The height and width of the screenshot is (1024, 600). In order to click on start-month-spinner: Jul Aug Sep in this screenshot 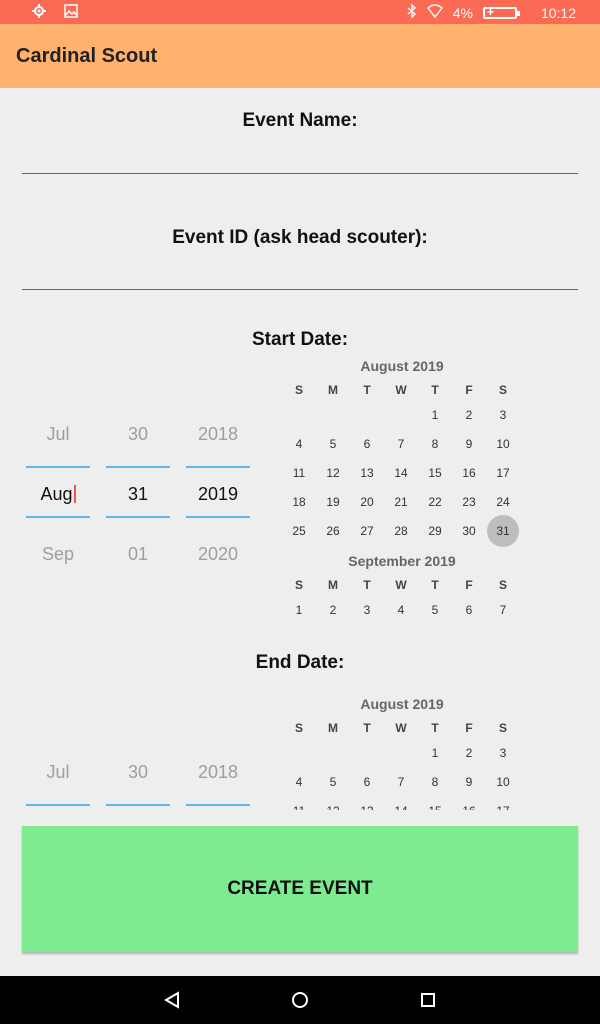, I will do `click(58, 498)`.